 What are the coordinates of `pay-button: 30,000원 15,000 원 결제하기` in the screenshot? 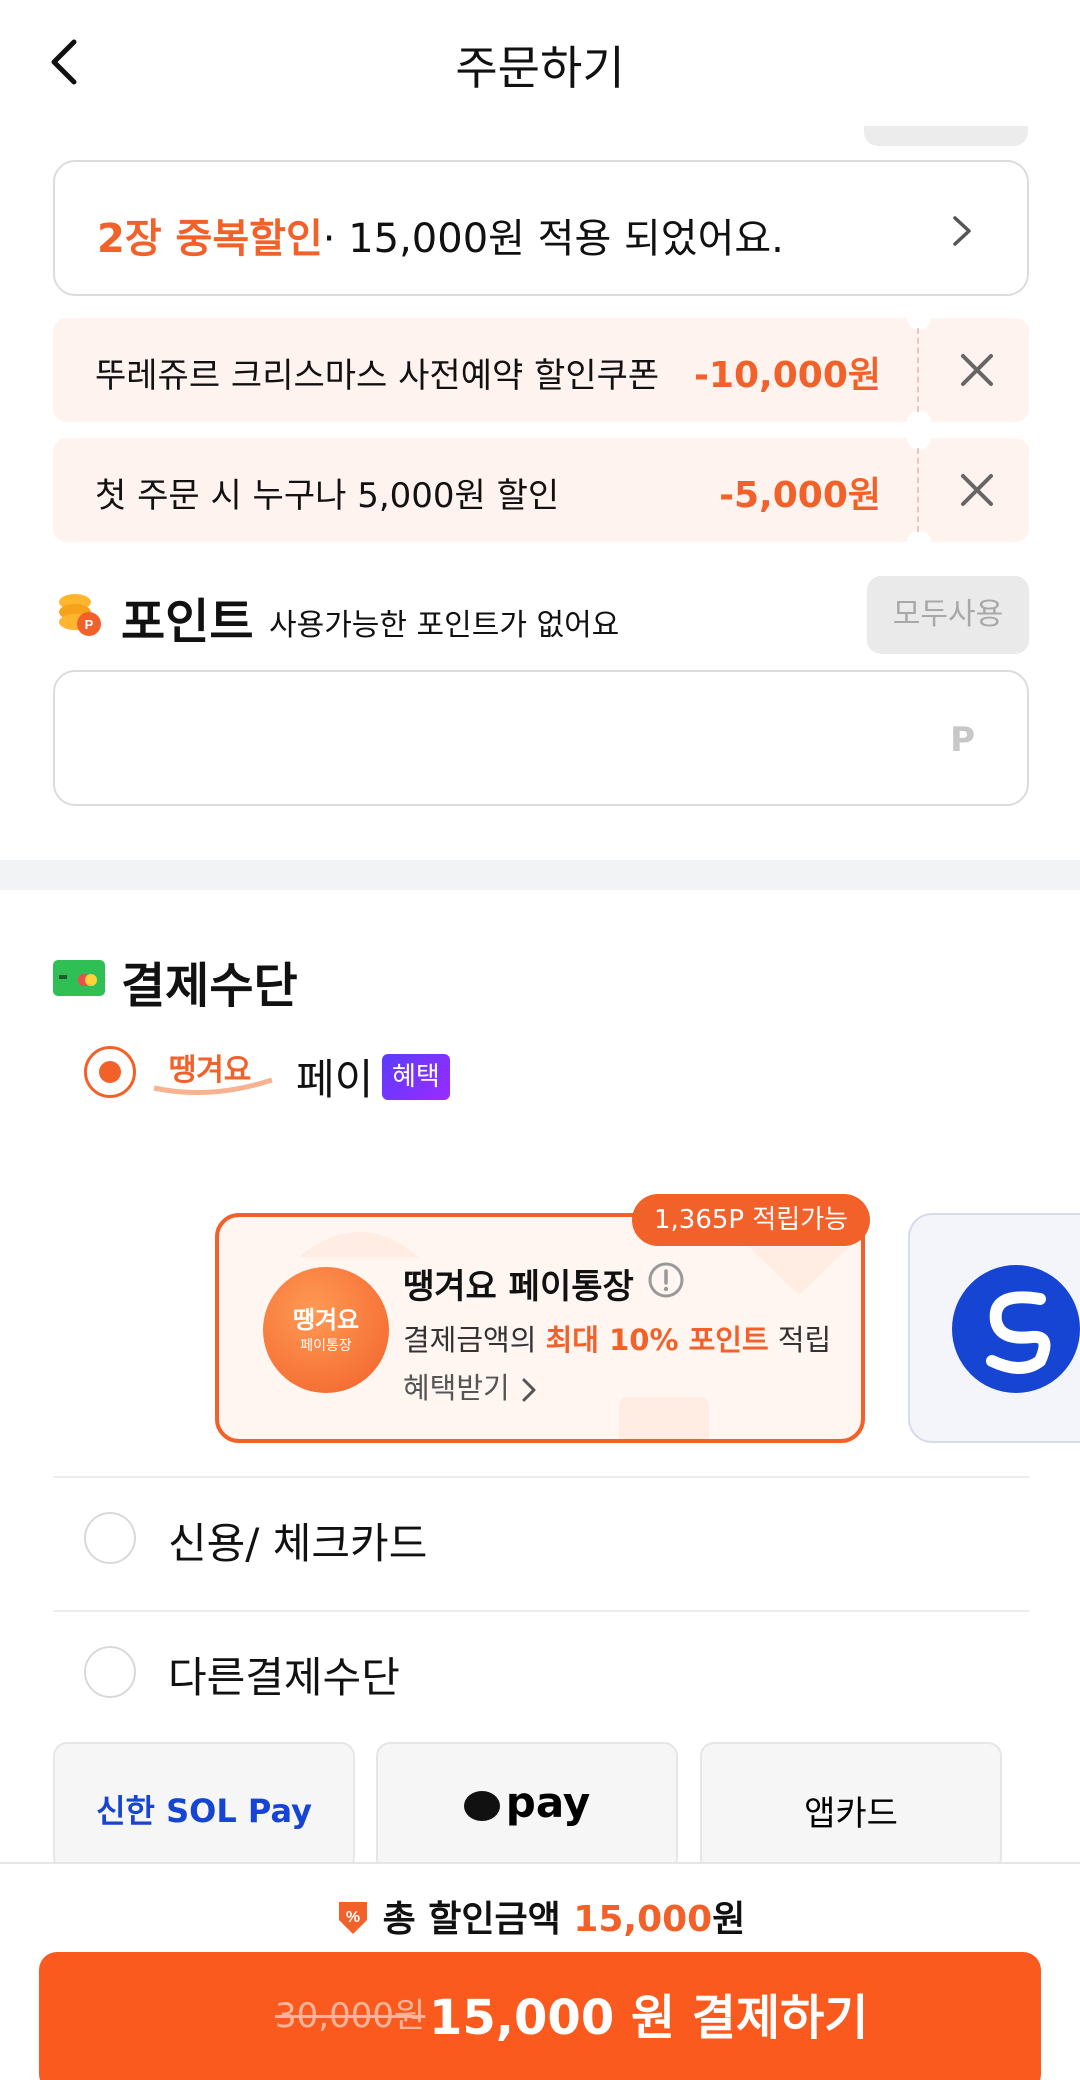 It's located at (540, 2016).